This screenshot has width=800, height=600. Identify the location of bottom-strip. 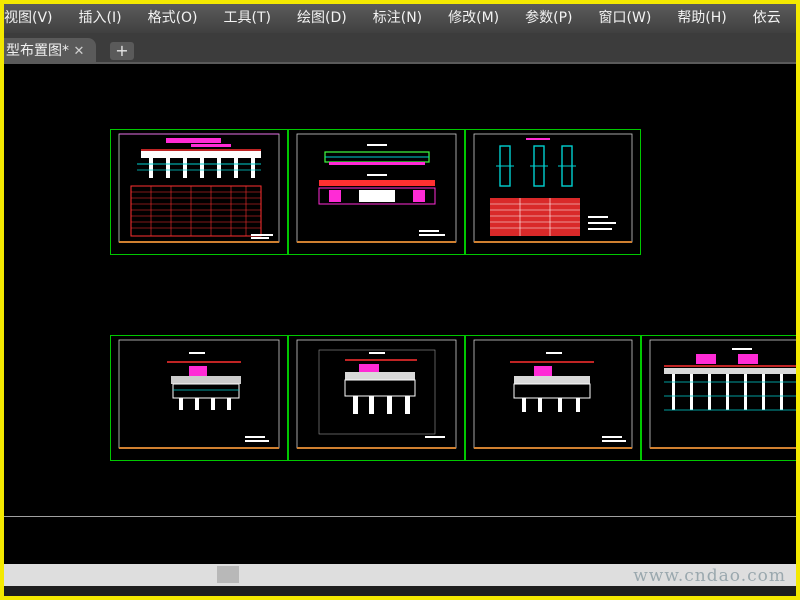
(400, 591).